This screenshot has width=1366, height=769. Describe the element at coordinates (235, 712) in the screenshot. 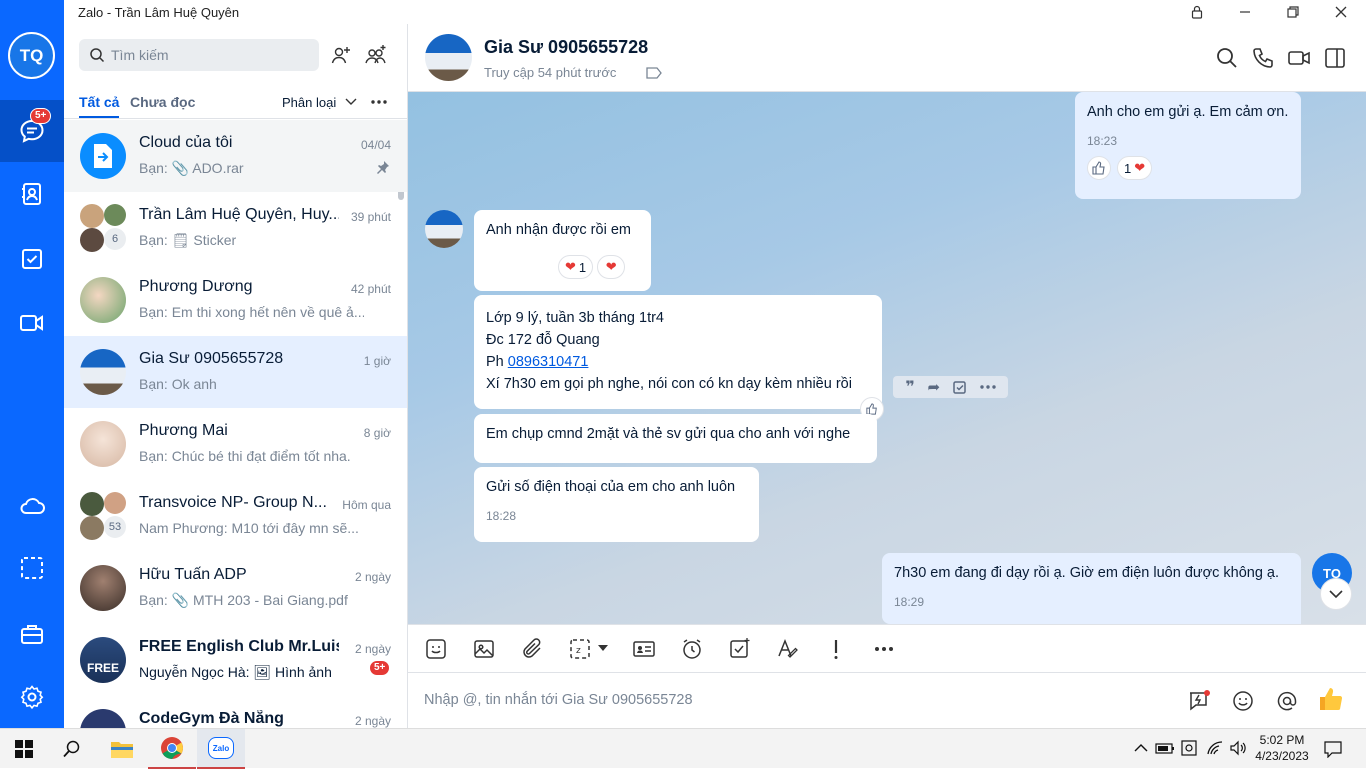

I see `list-item: CodeGym Đà Nẵng 2 ngày` at that location.